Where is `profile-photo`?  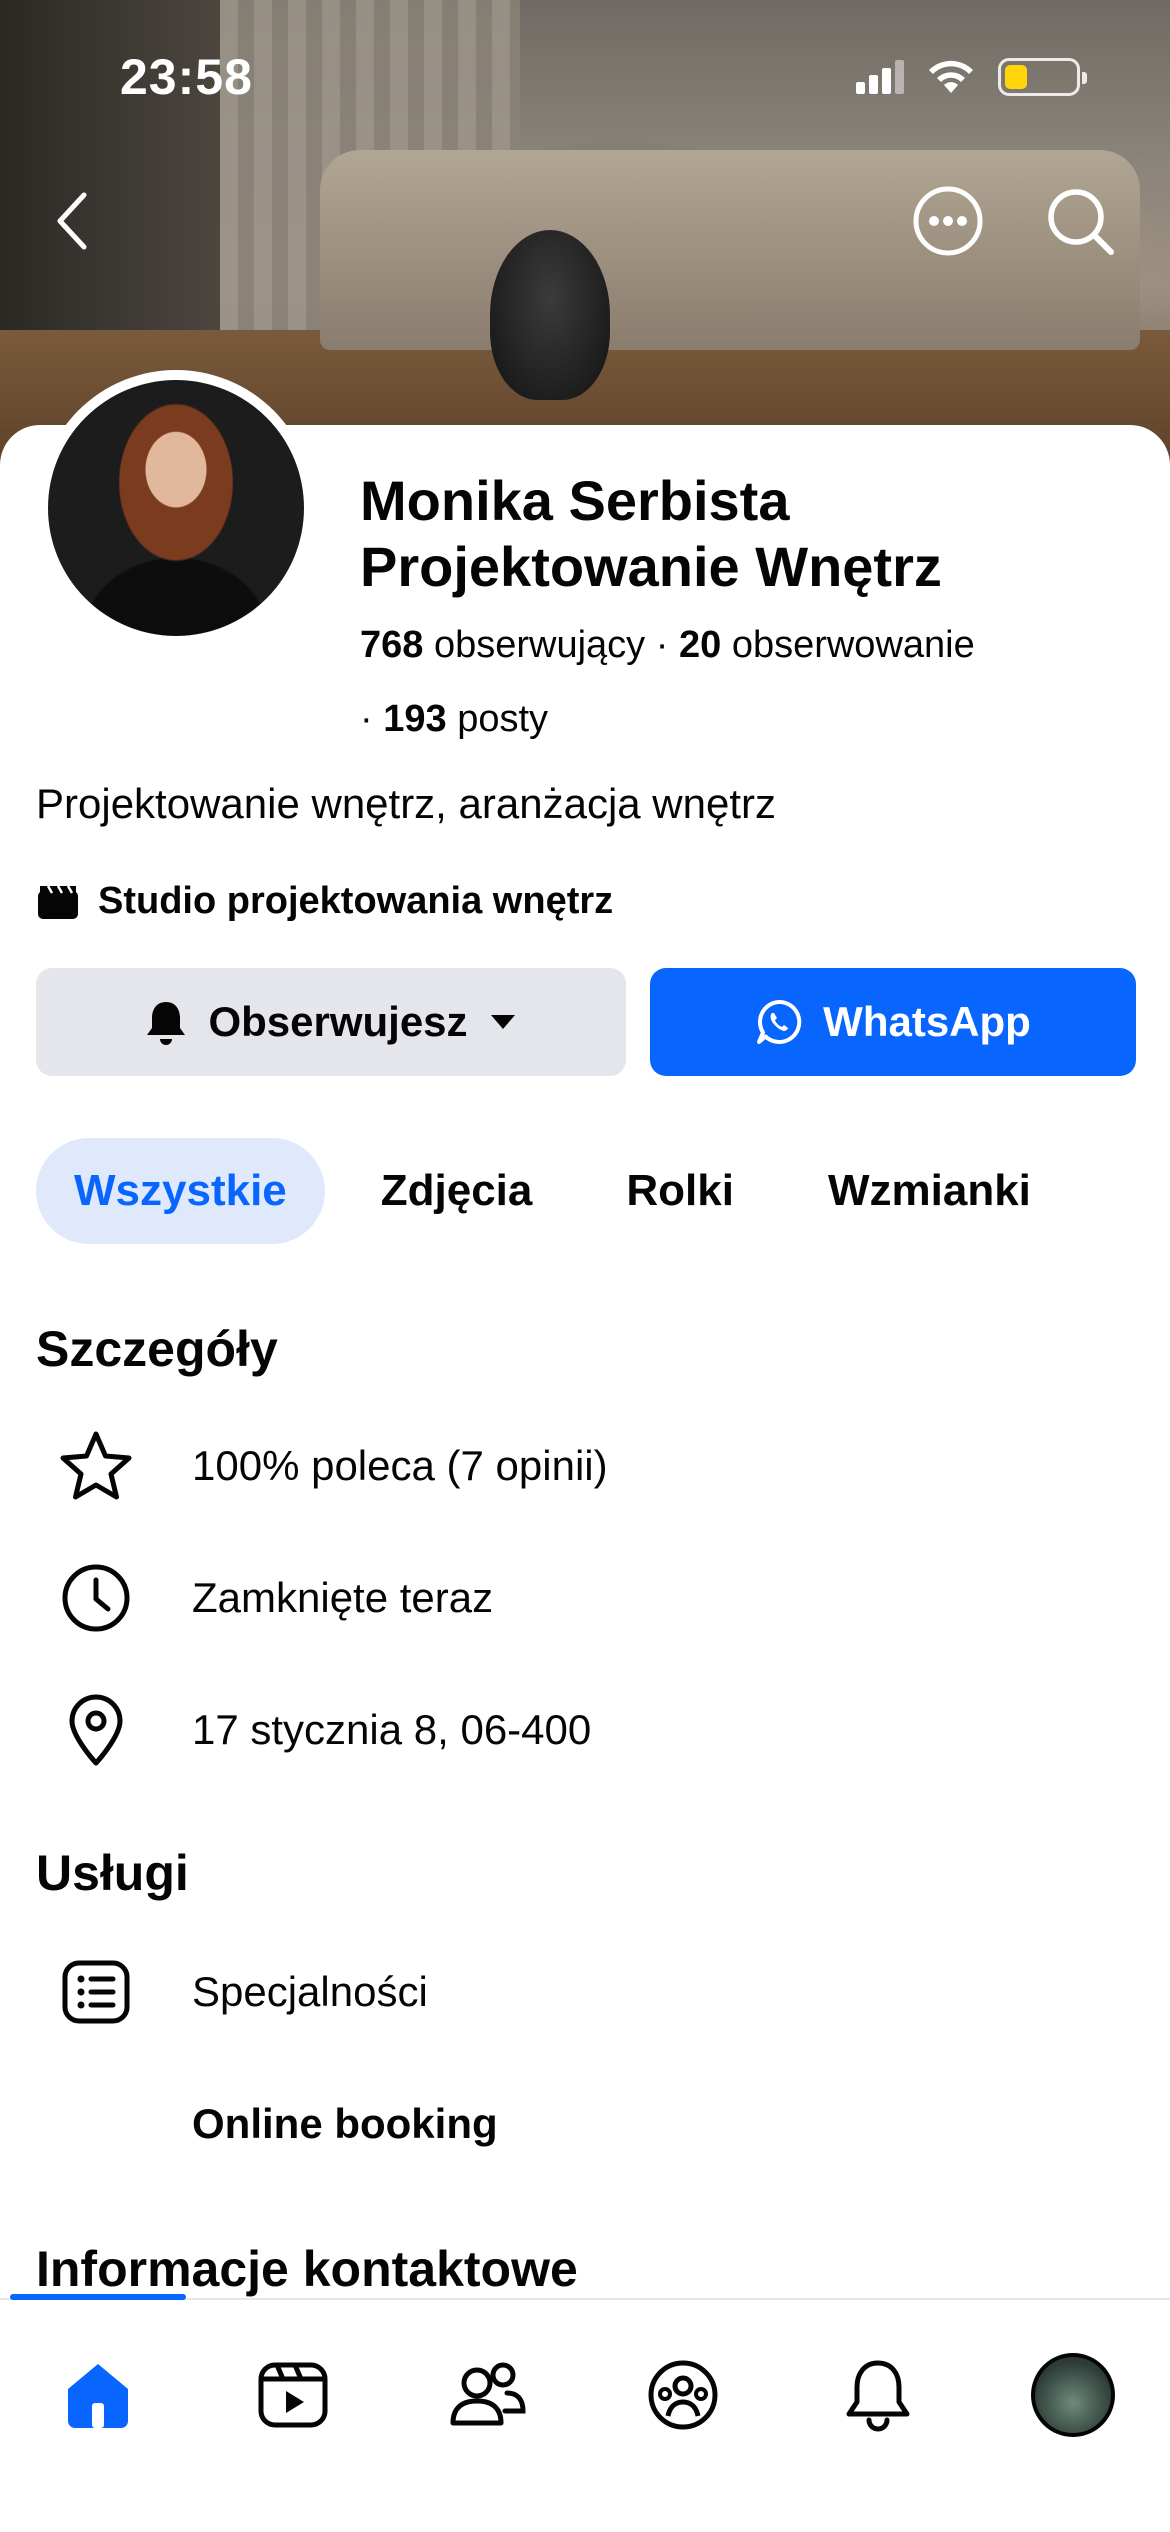 profile-photo is located at coordinates (176, 508).